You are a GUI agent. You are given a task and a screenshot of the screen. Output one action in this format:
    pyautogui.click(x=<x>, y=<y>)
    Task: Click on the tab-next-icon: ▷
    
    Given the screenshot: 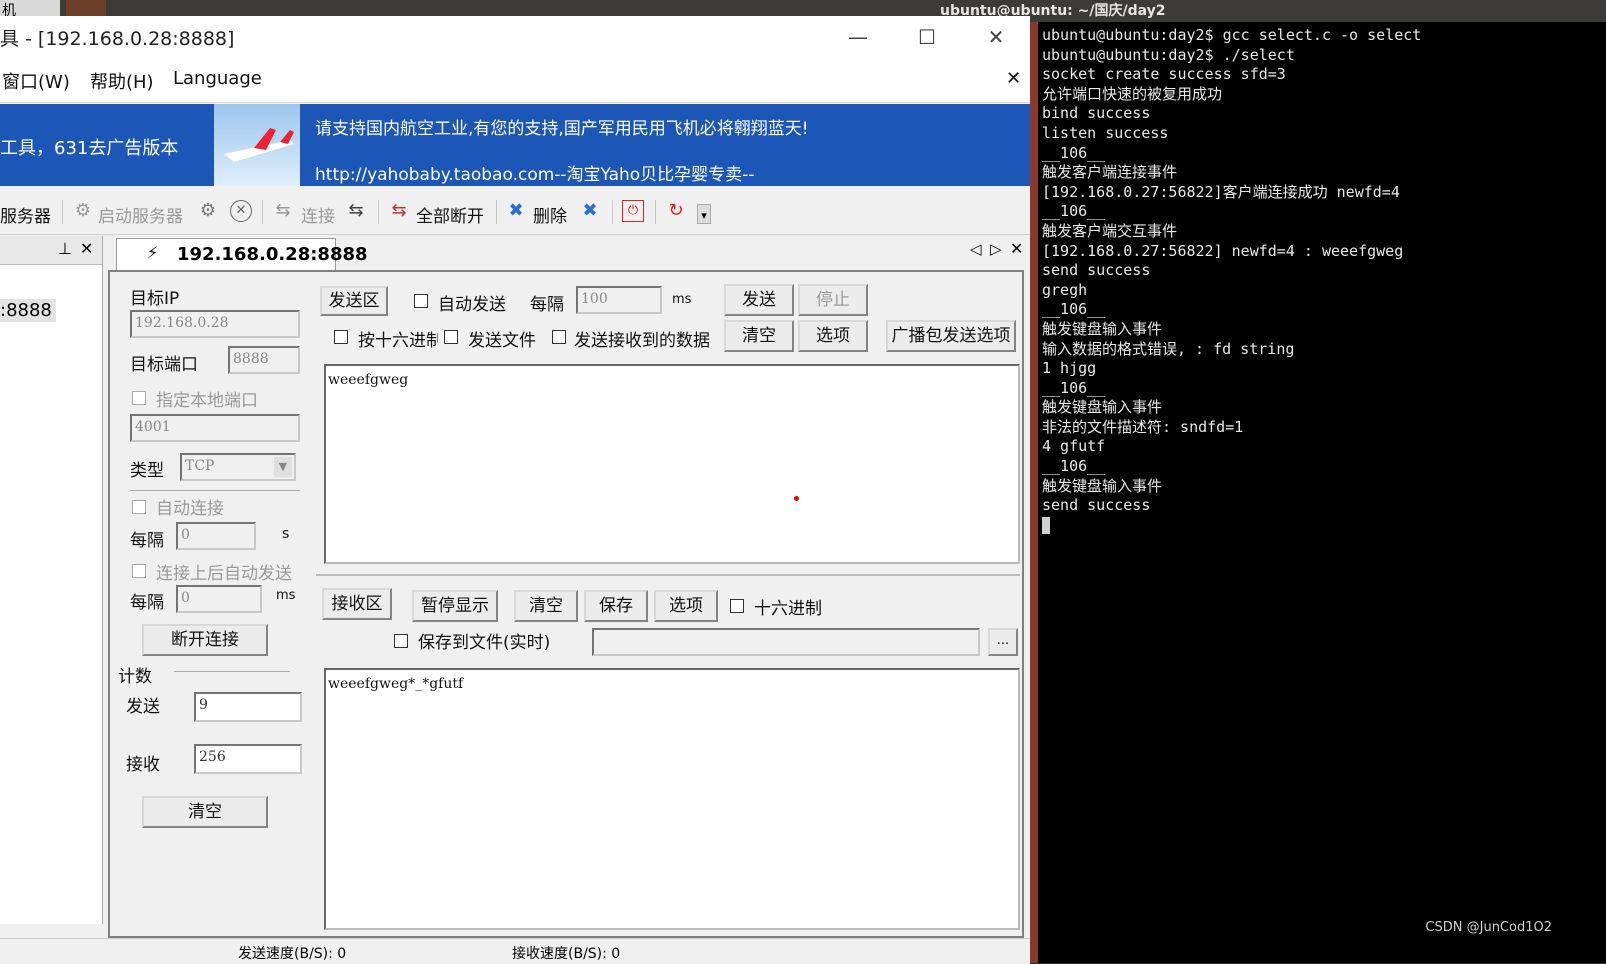 What is the action you would take?
    pyautogui.click(x=996, y=249)
    